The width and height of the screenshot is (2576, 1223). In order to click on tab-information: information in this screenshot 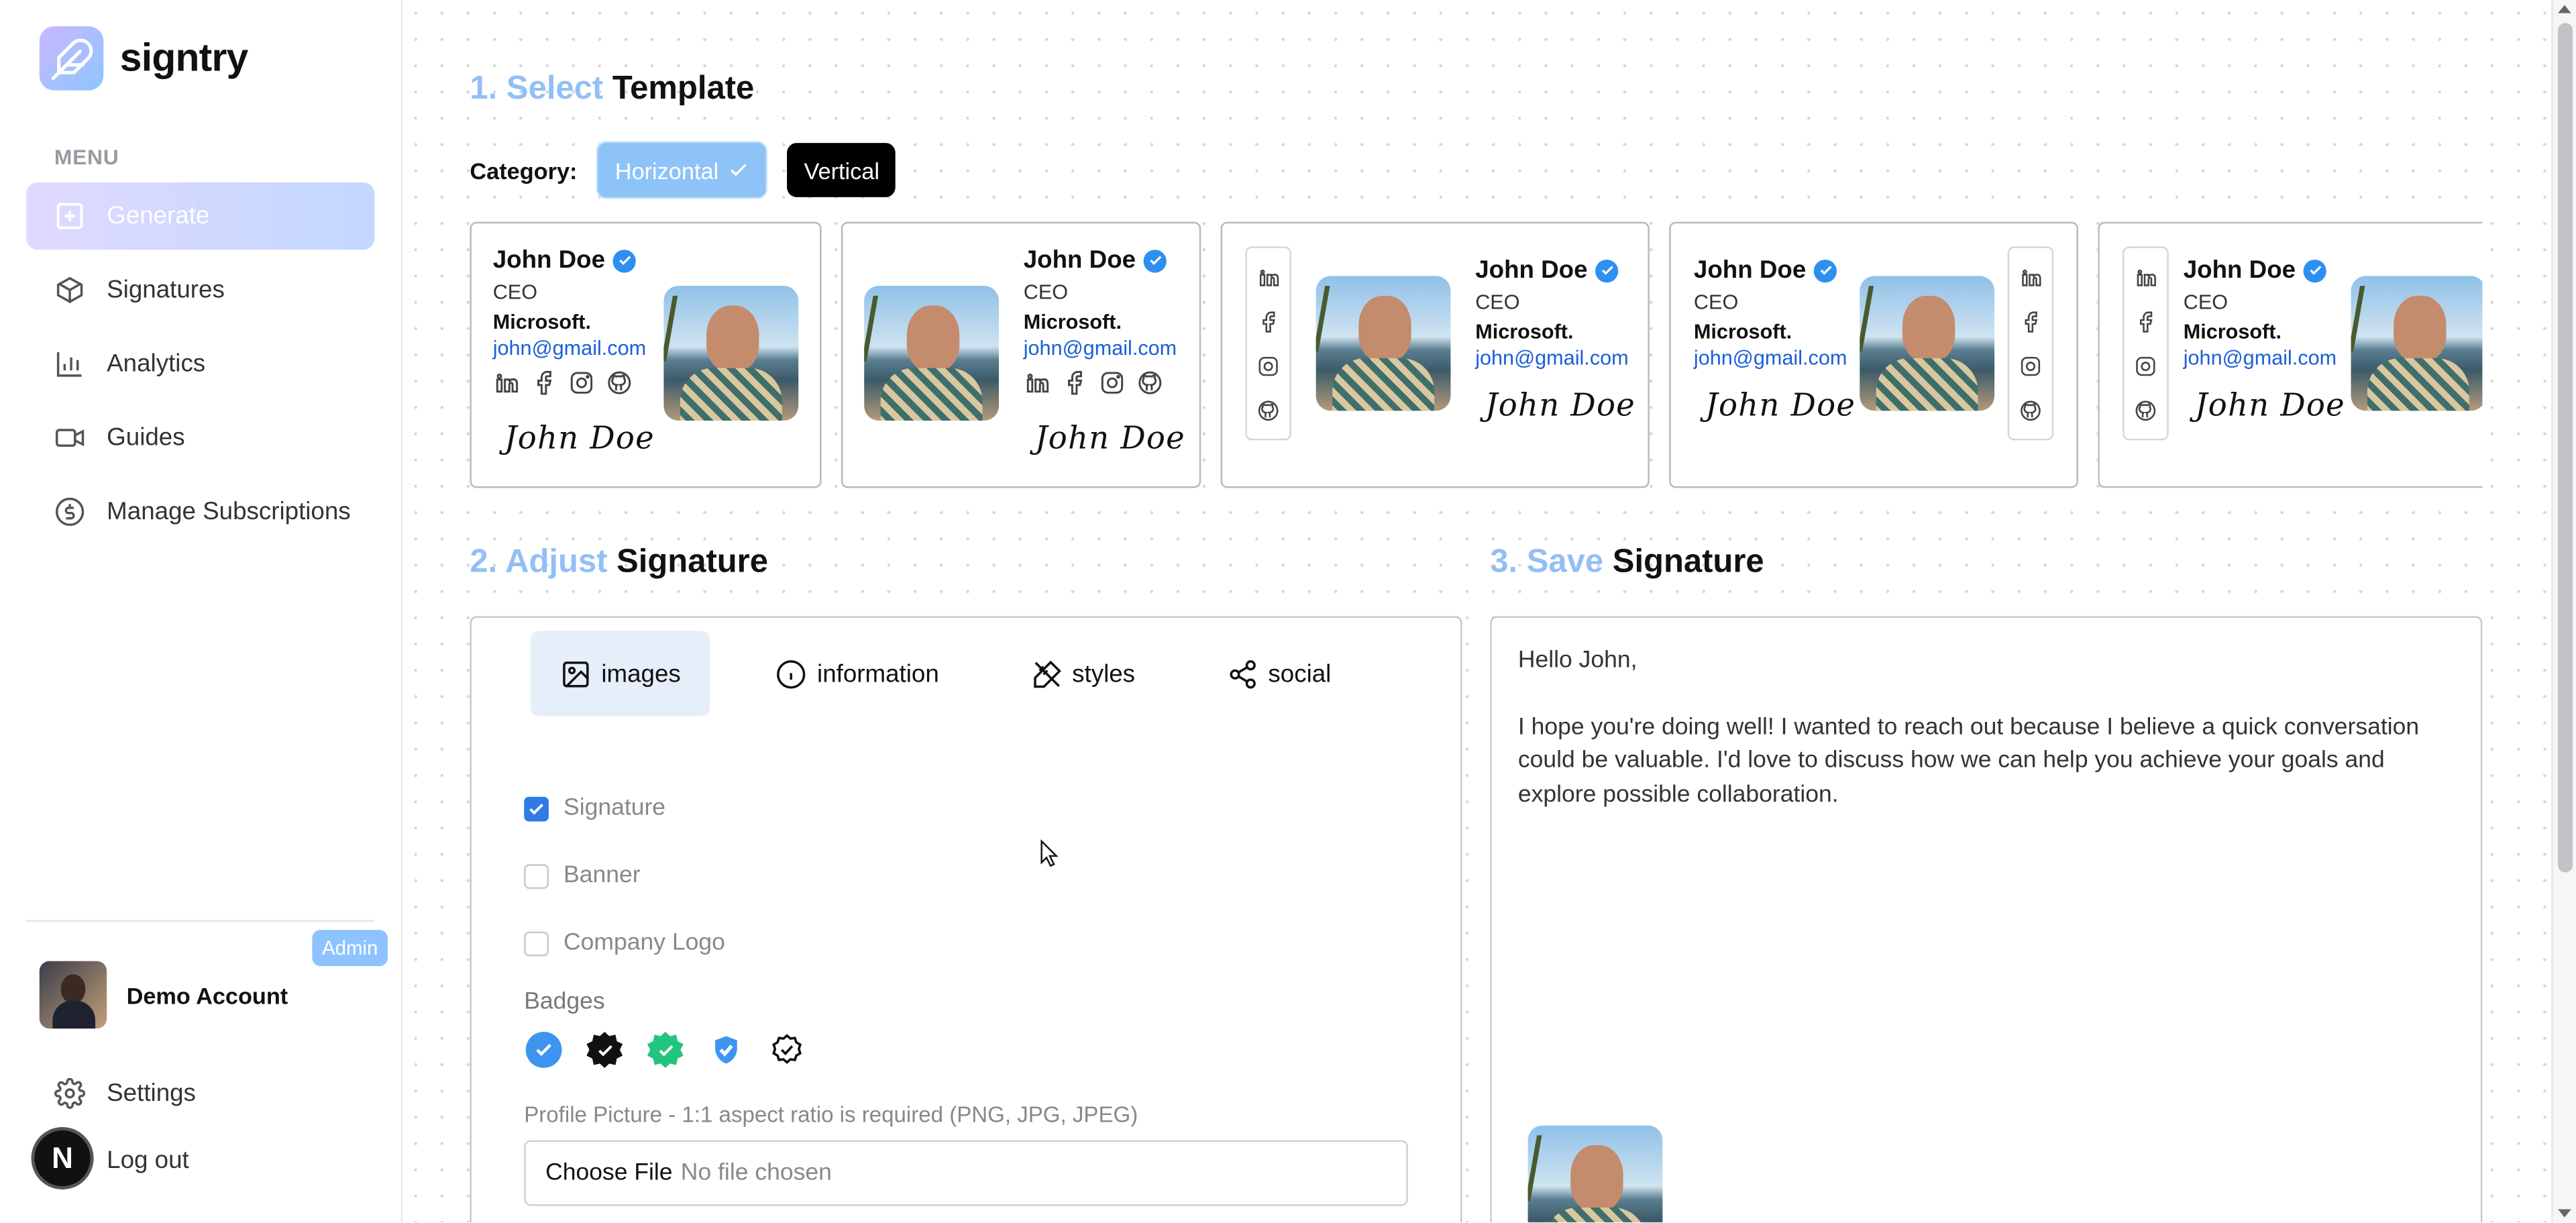, I will do `click(858, 673)`.